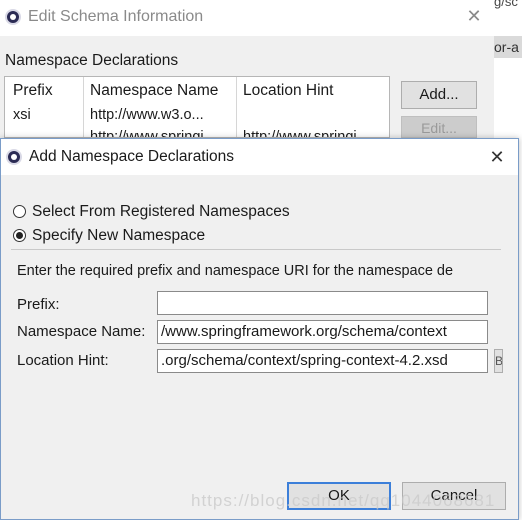 The height and width of the screenshot is (520, 522). What do you see at coordinates (22, 115) in the screenshot?
I see `table-cell: xsi` at bounding box center [22, 115].